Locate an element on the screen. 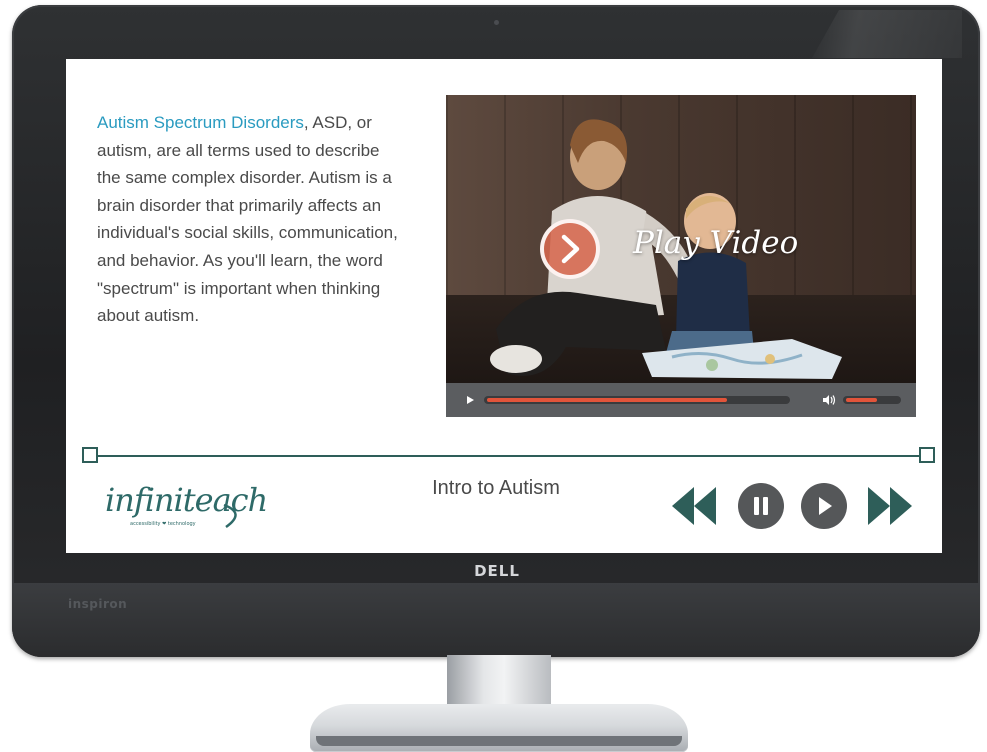 The width and height of the screenshot is (987, 752). chevron-right-icon is located at coordinates (570, 249).